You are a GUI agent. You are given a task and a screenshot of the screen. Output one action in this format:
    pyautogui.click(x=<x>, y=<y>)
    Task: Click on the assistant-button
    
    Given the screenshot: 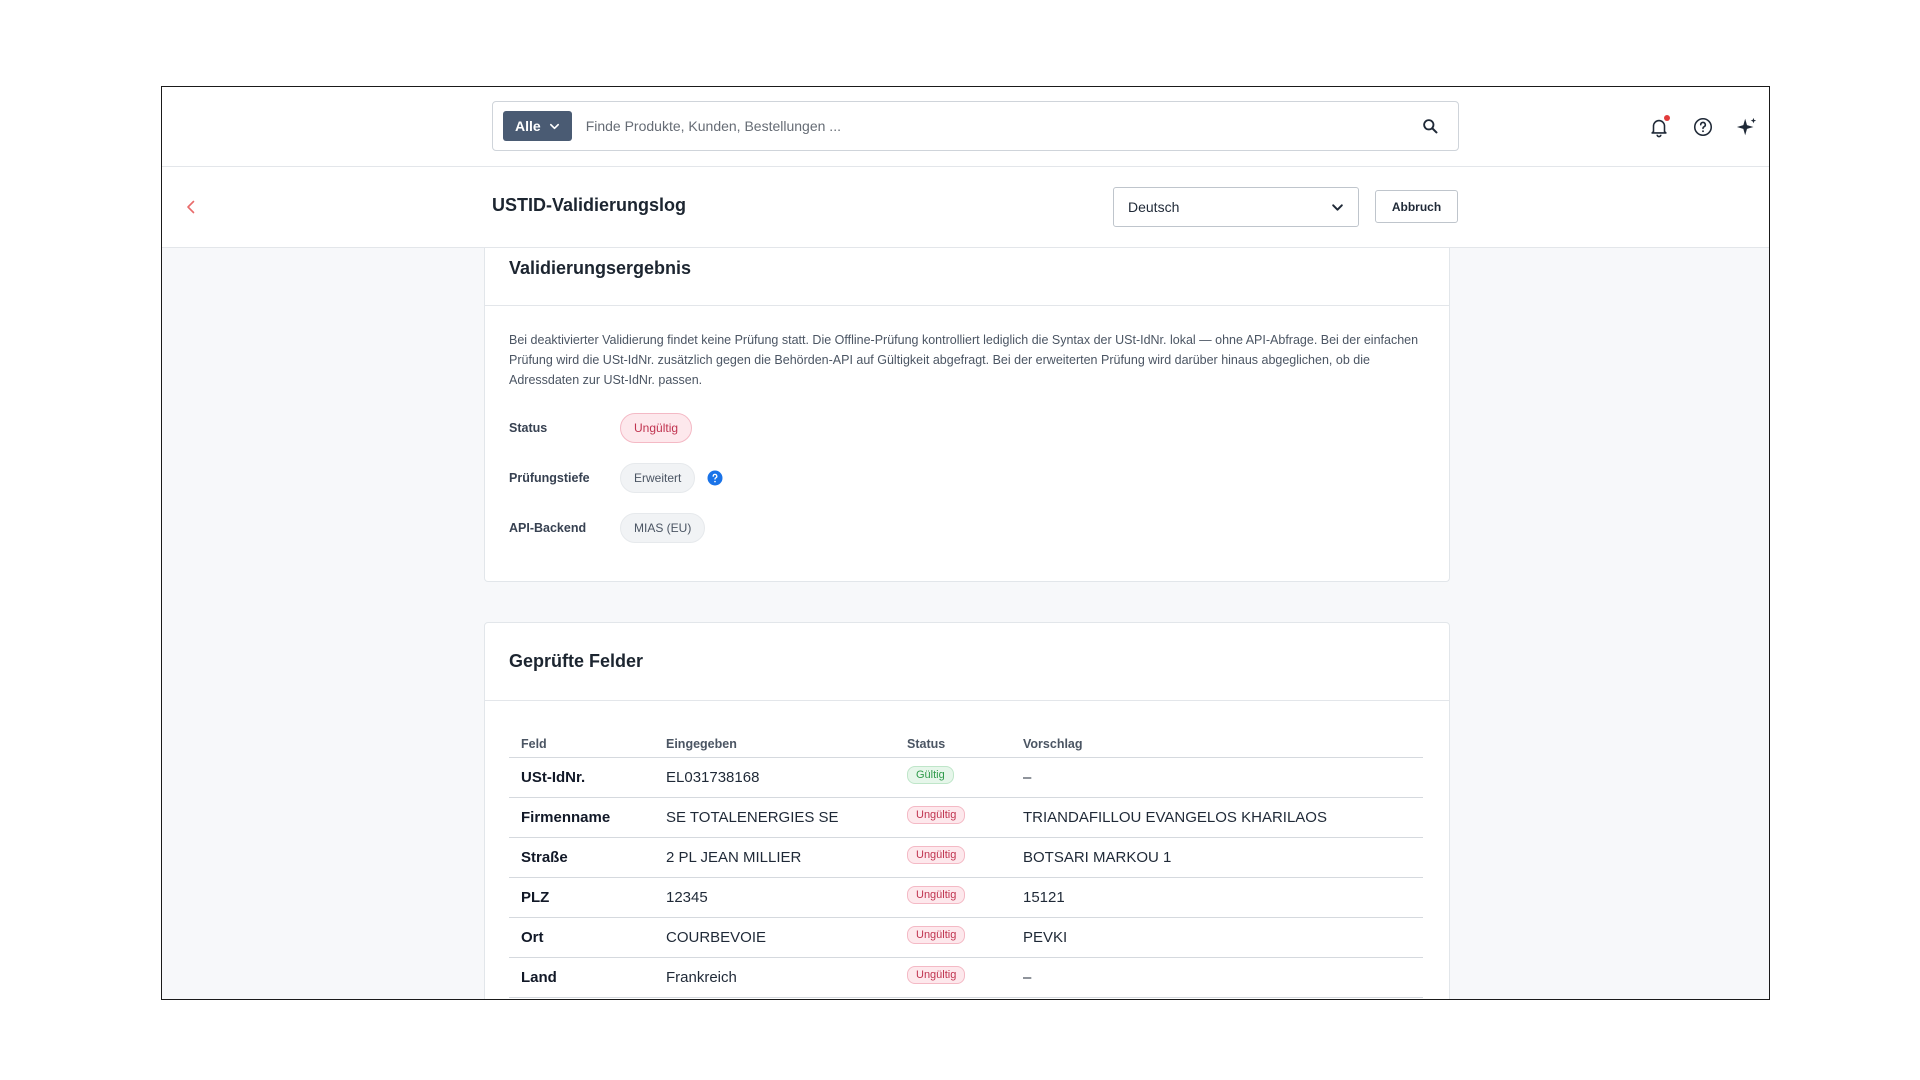 What is the action you would take?
    pyautogui.click(x=1747, y=127)
    